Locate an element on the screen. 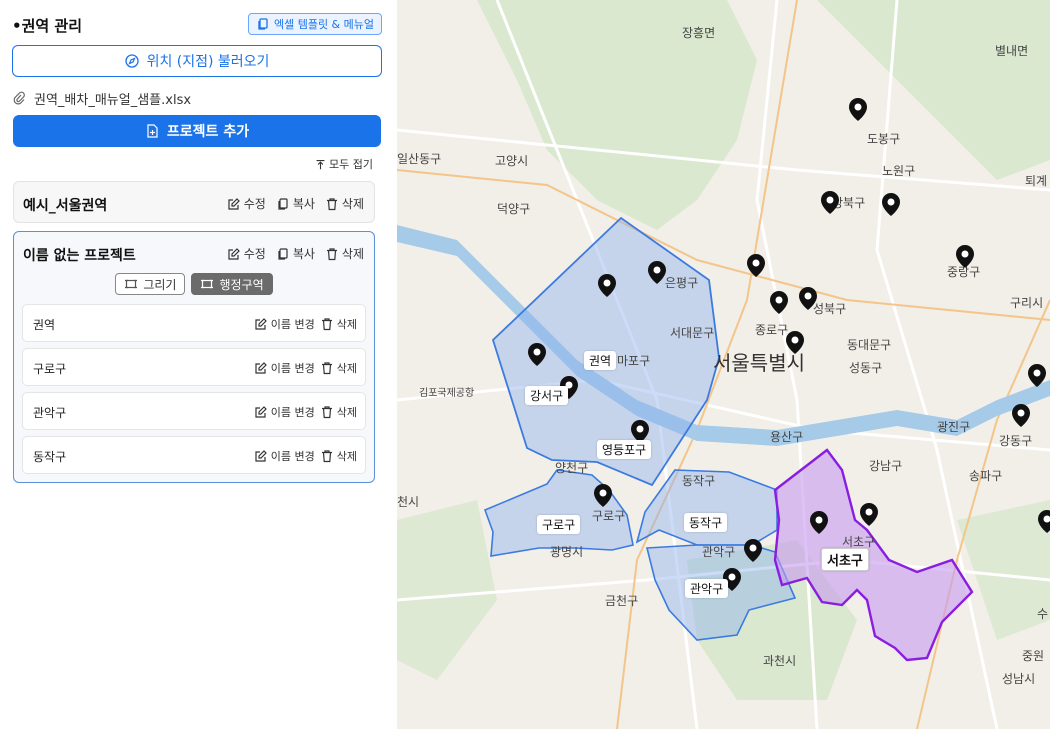 Image resolution: width=1050 pixels, height=729 pixels. map-label: 종로구 is located at coordinates (771, 330).